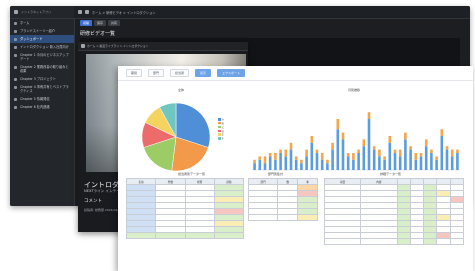 The image size is (475, 271). I want to click on sidebar-item-label: ホーム, so click(25, 23).